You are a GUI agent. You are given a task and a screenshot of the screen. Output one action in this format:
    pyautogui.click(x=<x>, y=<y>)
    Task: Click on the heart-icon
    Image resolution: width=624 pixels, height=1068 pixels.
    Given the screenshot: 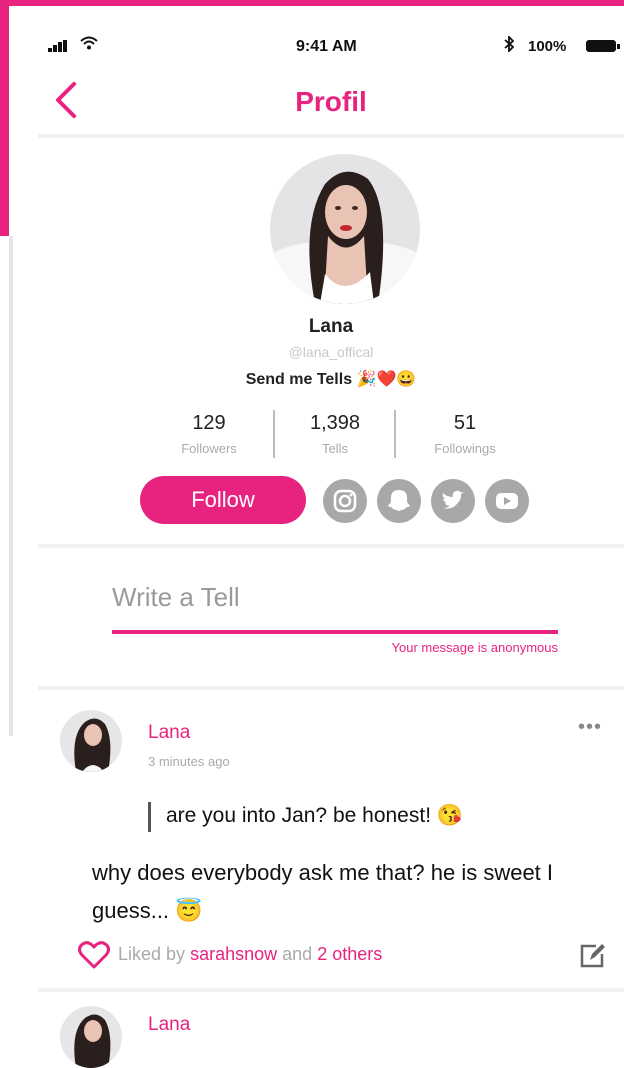 What is the action you would take?
    pyautogui.click(x=94, y=955)
    